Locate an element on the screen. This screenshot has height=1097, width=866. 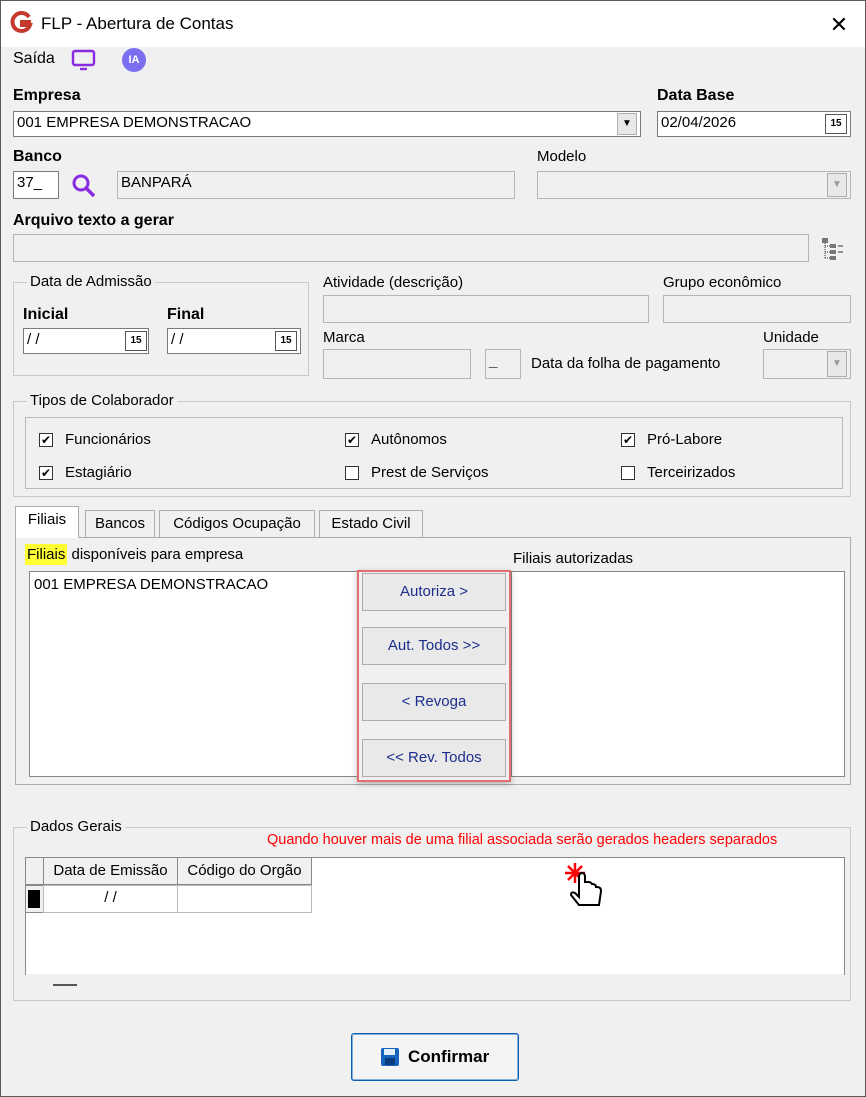
funcionarios-label: Funcionários is located at coordinates (108, 439).